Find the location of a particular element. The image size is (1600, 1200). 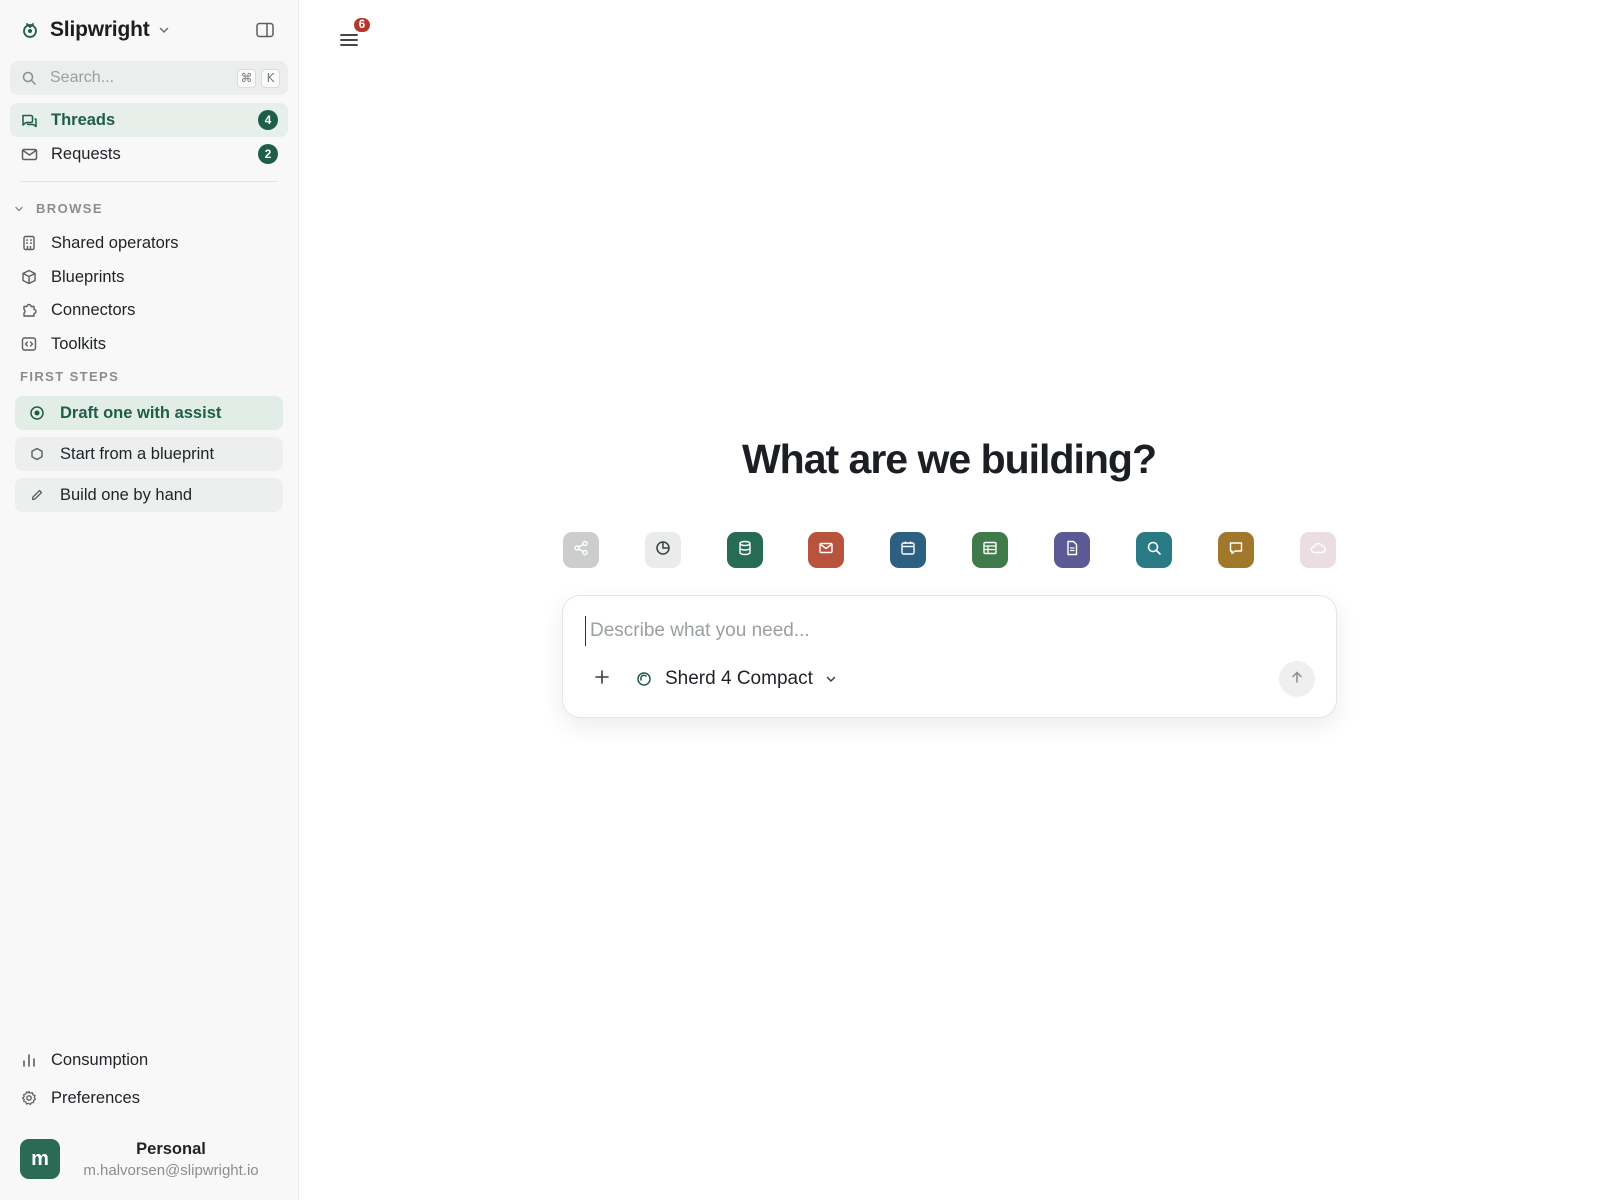

database-icon is located at coordinates (745, 550).